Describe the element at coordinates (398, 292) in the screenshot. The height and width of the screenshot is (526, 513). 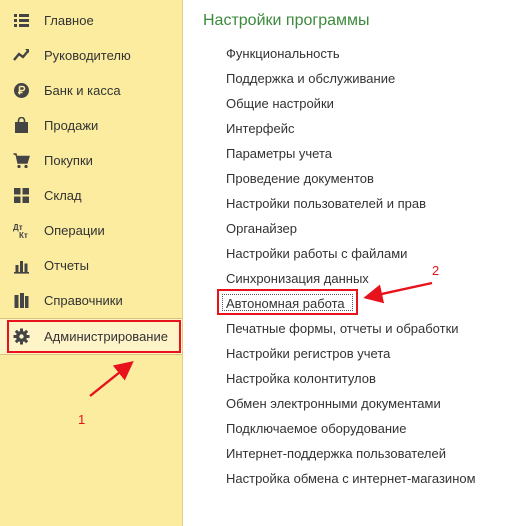
I see `arrow-to-offline-work` at that location.